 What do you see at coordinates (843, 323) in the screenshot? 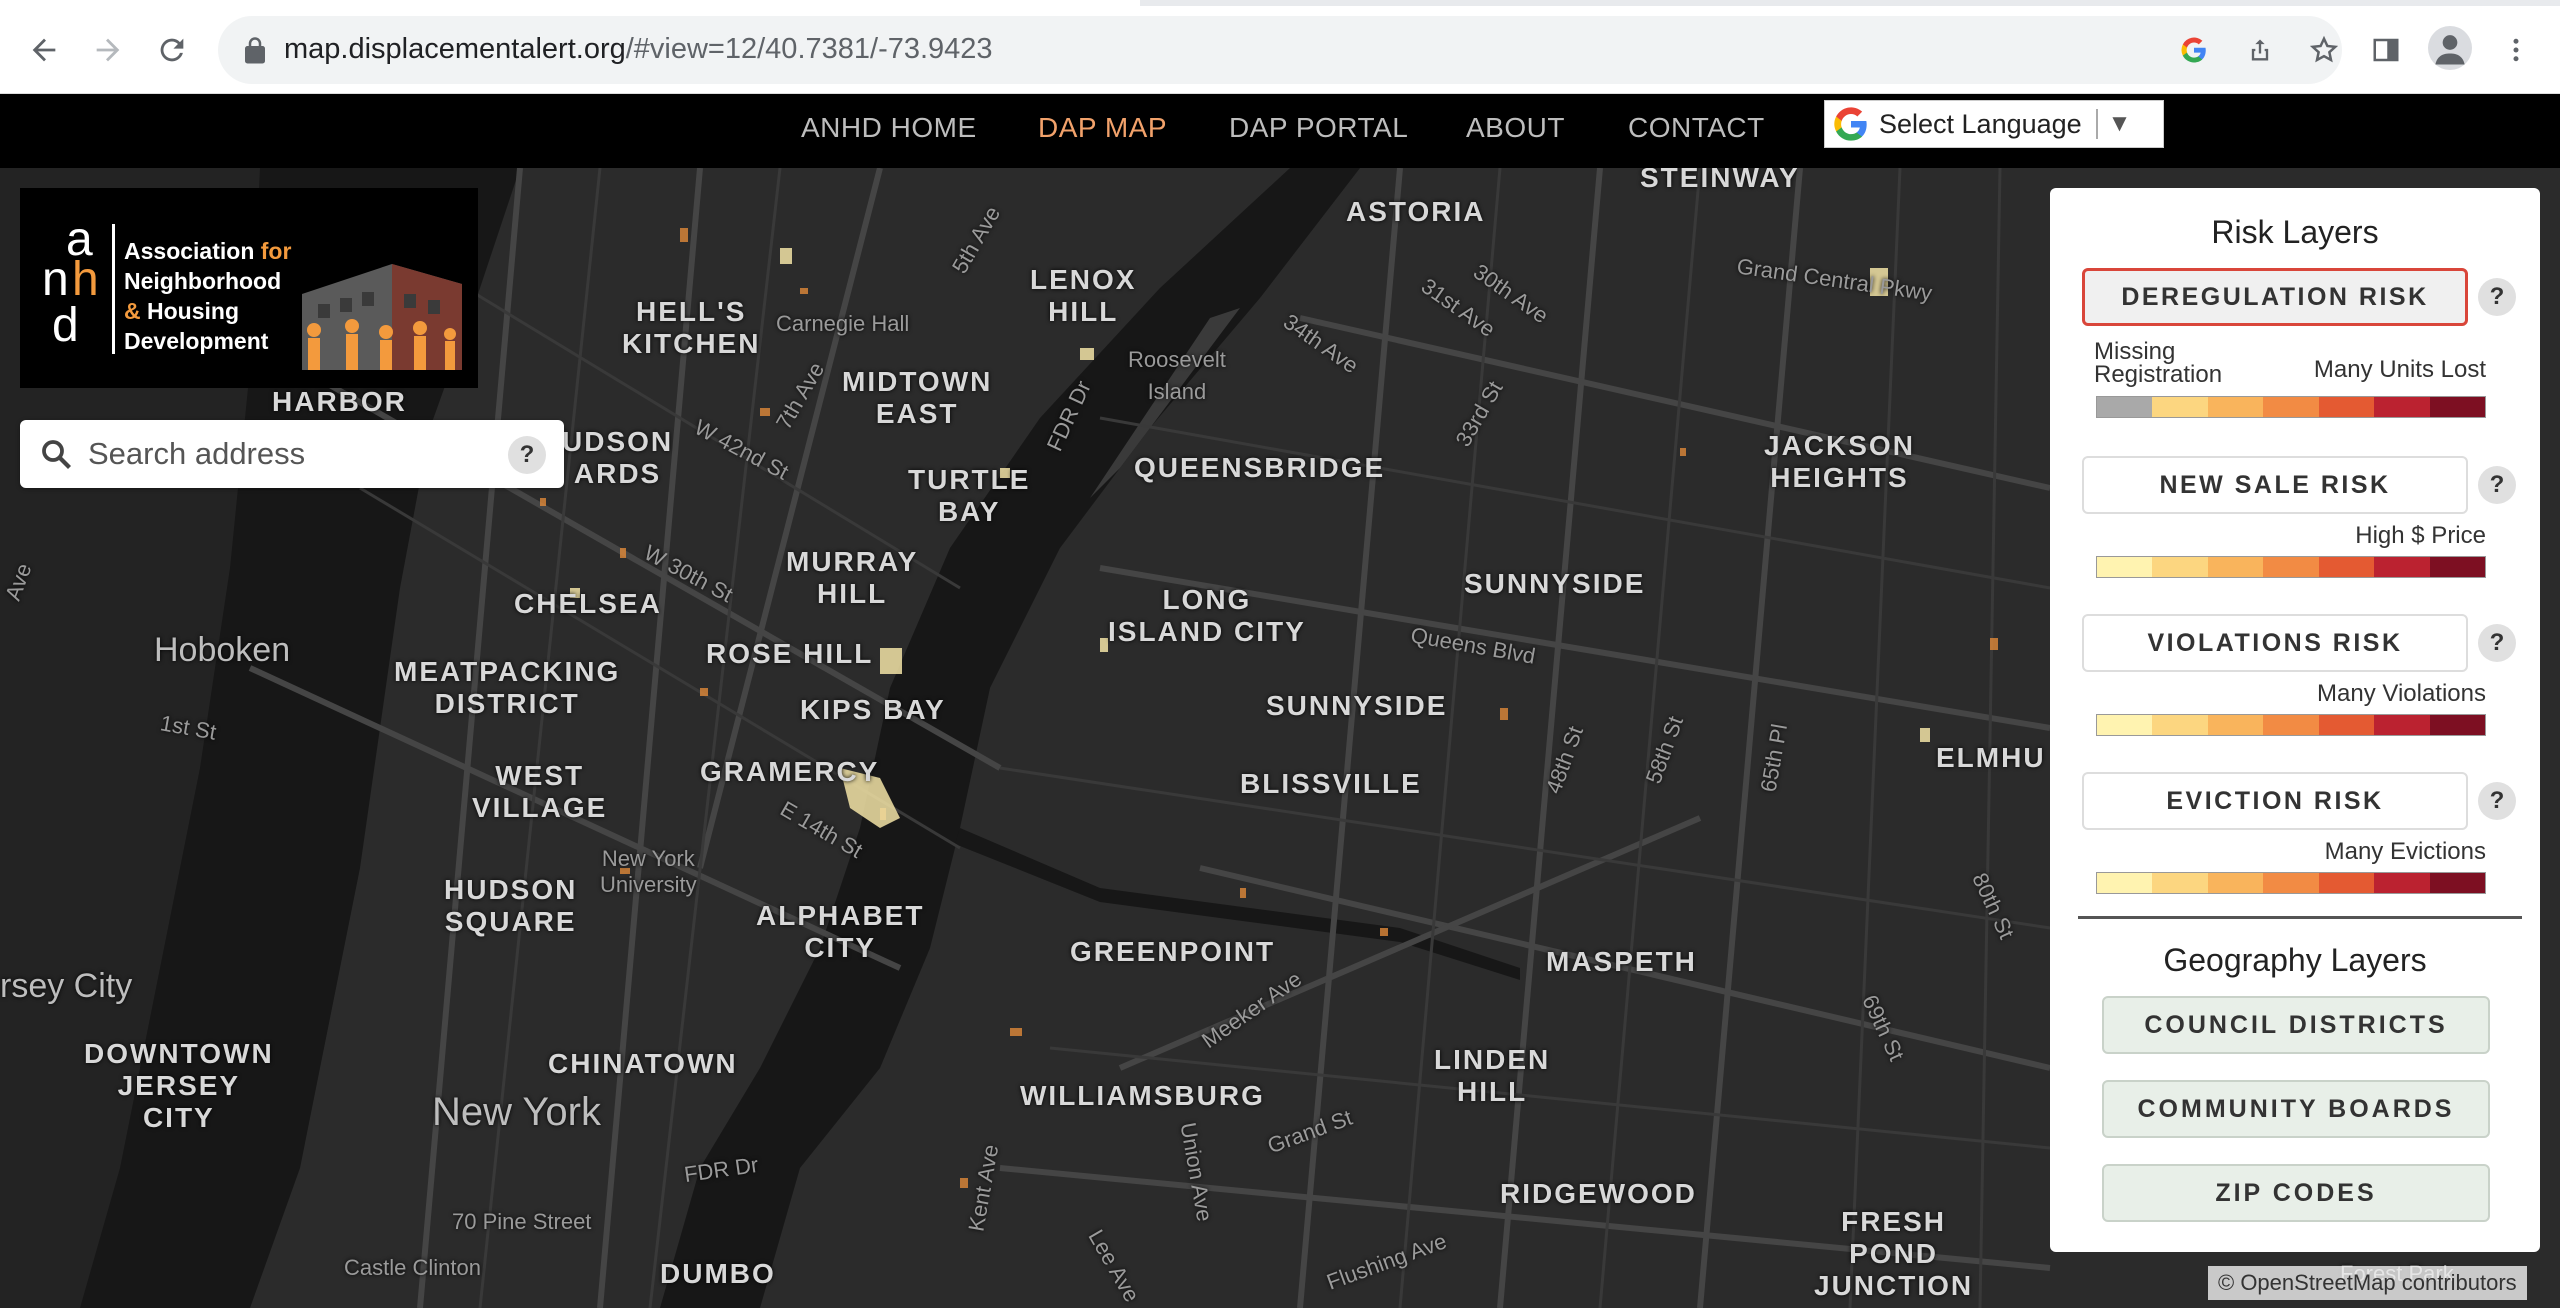
I see `map-label-carnegie-hall: Carnegie Hall` at bounding box center [843, 323].